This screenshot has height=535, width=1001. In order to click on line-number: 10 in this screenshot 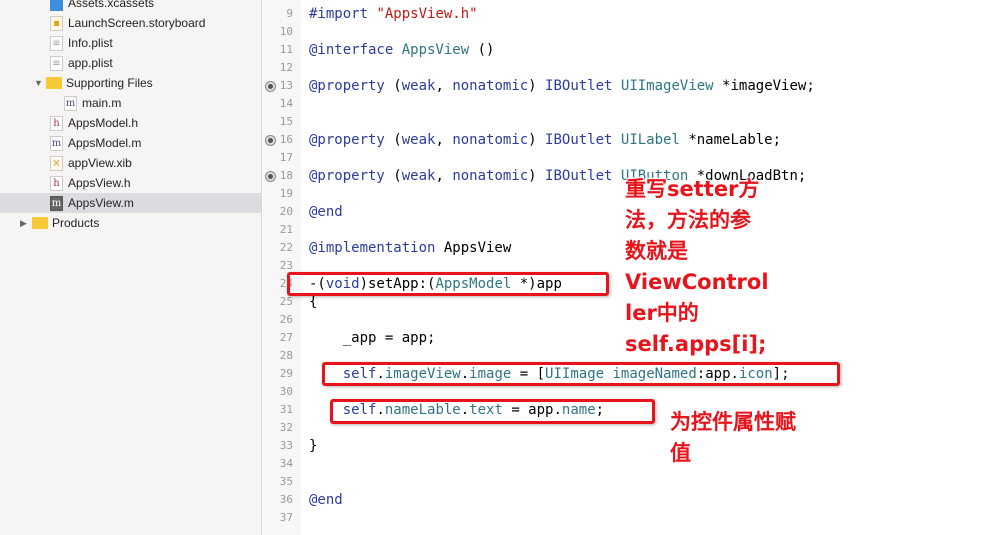, I will do `click(286, 31)`.